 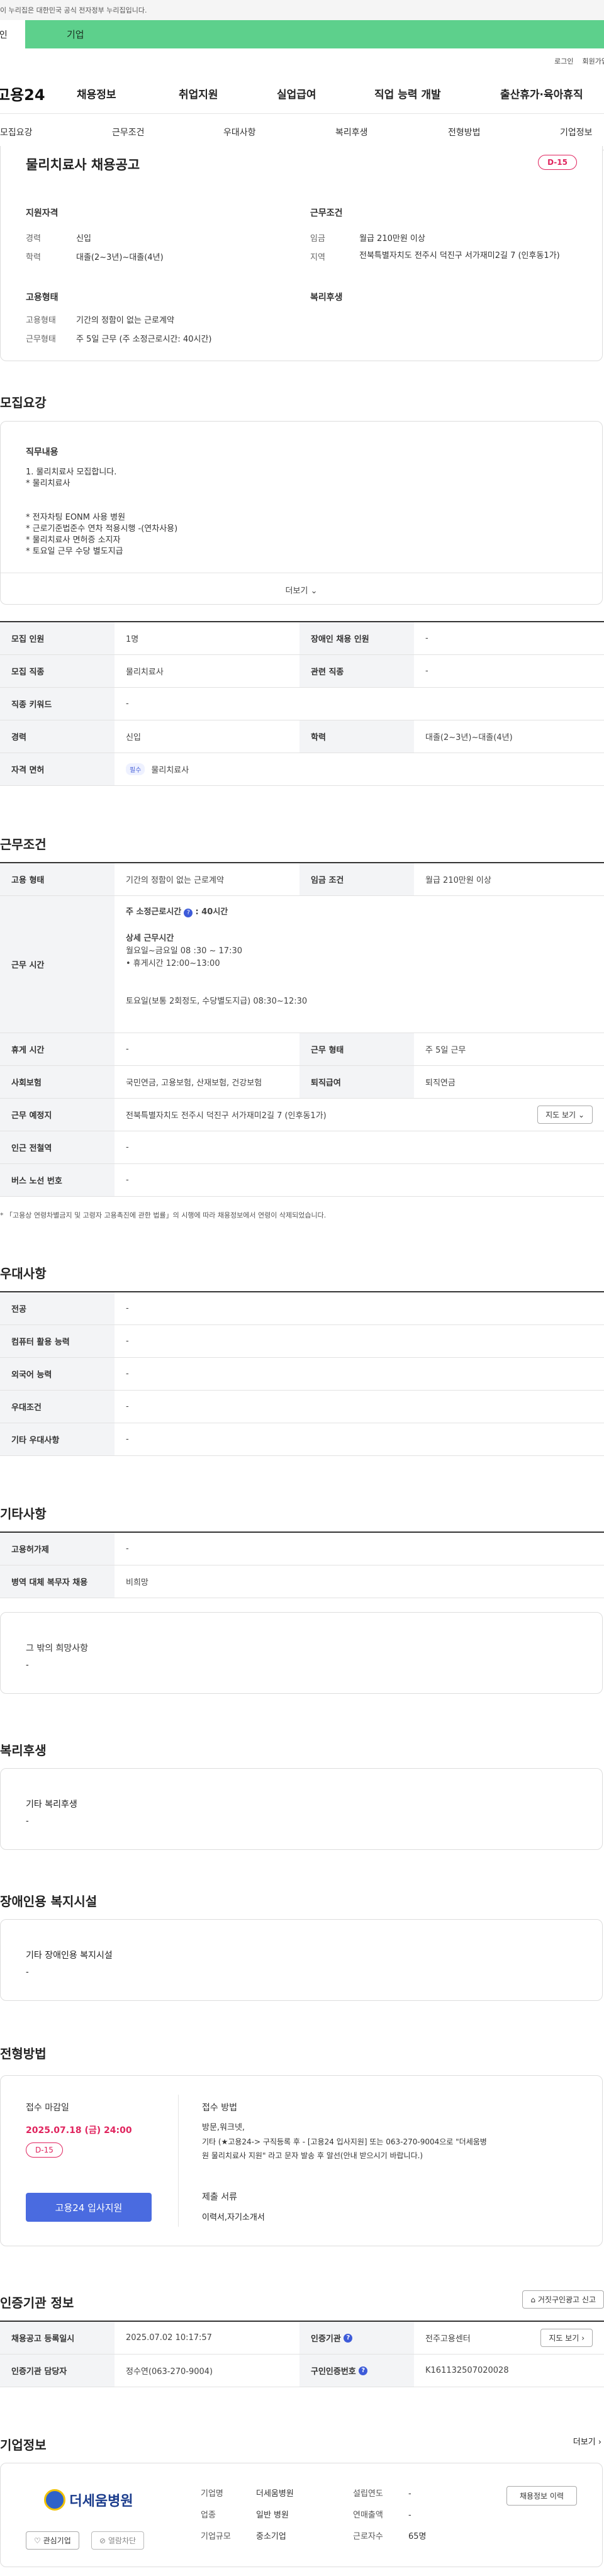 What do you see at coordinates (173, 963) in the screenshot?
I see `hours-line: • 휴게시간 12:00~13:00` at bounding box center [173, 963].